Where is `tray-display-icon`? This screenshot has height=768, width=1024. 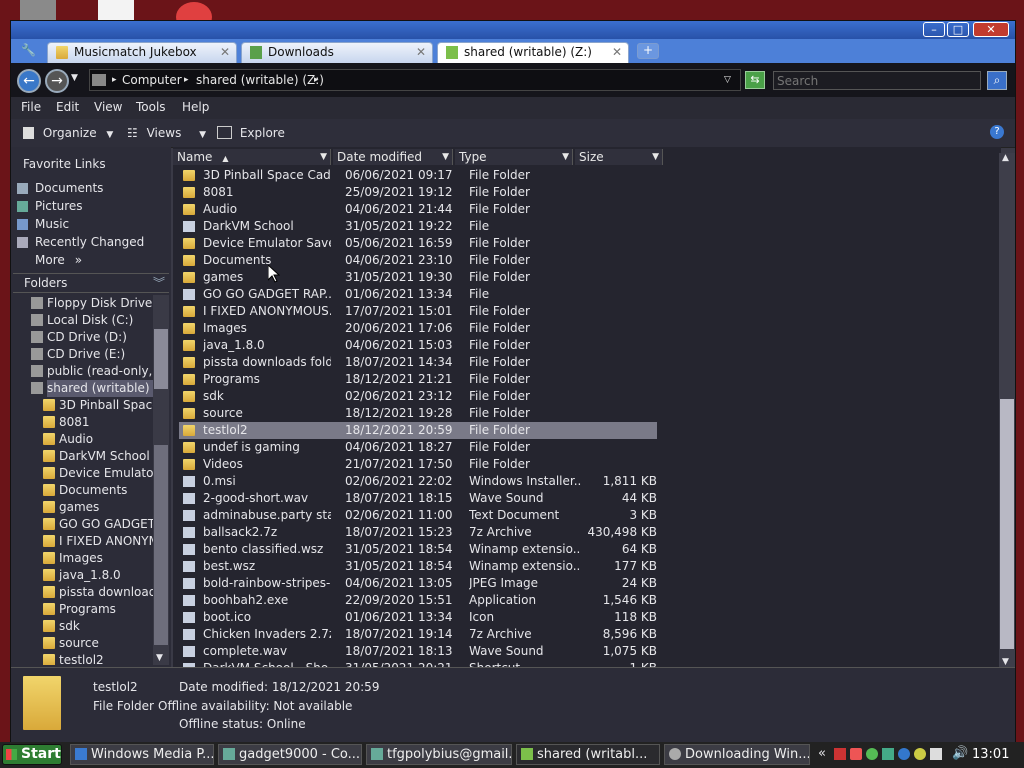
tray-display-icon is located at coordinates (920, 754).